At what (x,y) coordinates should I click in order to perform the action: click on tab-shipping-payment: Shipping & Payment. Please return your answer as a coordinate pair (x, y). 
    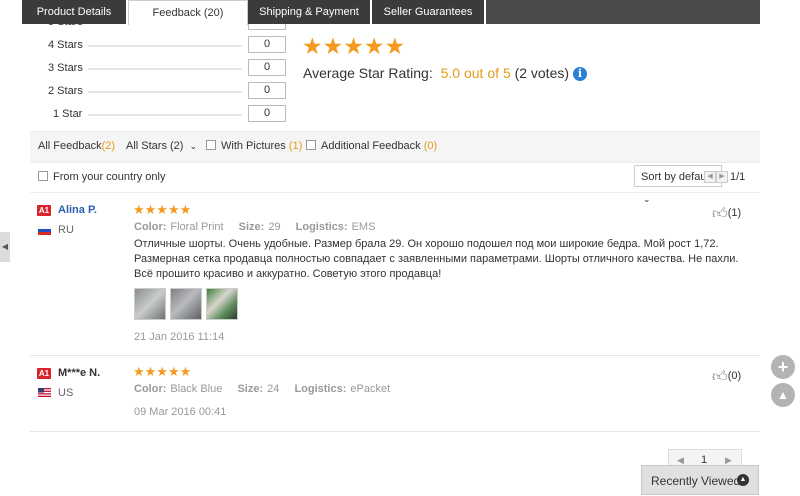
    Looking at the image, I should click on (310, 12).